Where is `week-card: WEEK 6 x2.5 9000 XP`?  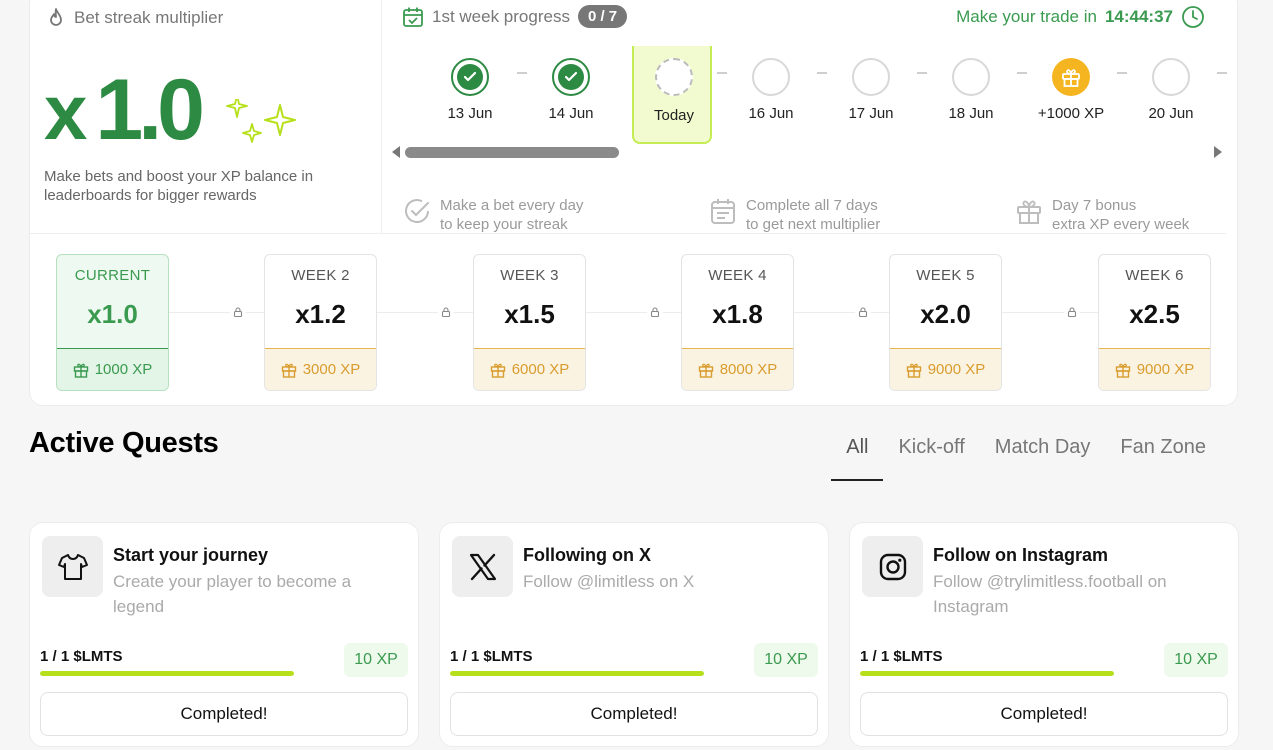
week-card: WEEK 6 x2.5 9000 XP is located at coordinates (1154, 322).